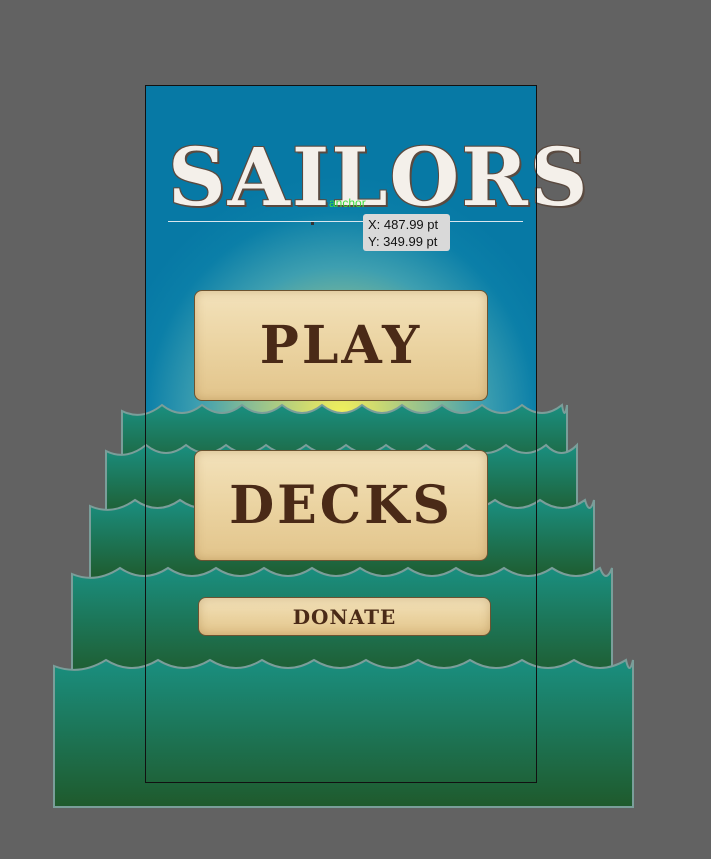 The width and height of the screenshot is (711, 859). I want to click on decks-button: DECKS, so click(341, 505).